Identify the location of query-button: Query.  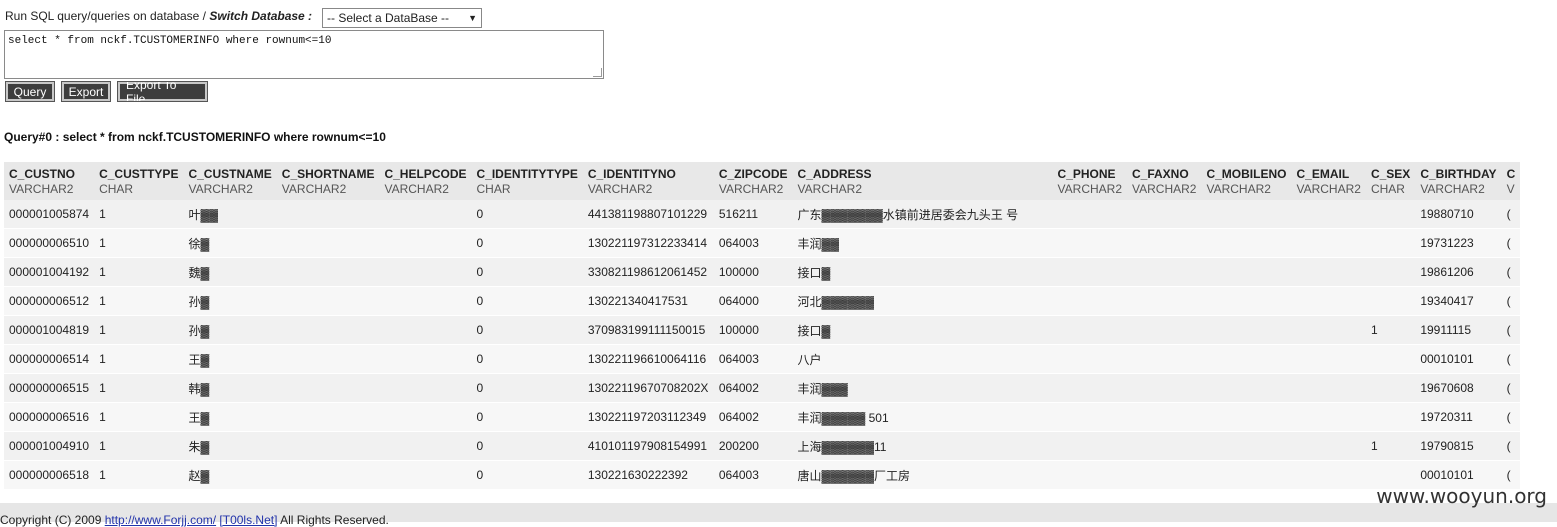
(30, 91).